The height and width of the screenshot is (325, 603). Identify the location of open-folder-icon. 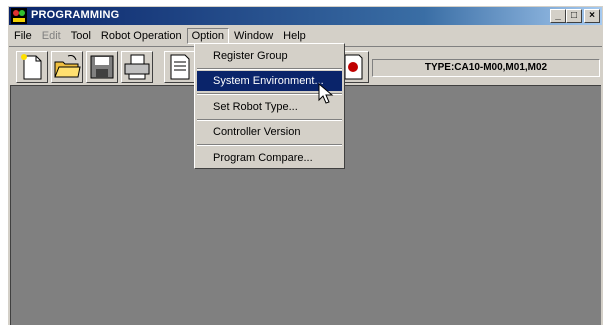
(67, 66).